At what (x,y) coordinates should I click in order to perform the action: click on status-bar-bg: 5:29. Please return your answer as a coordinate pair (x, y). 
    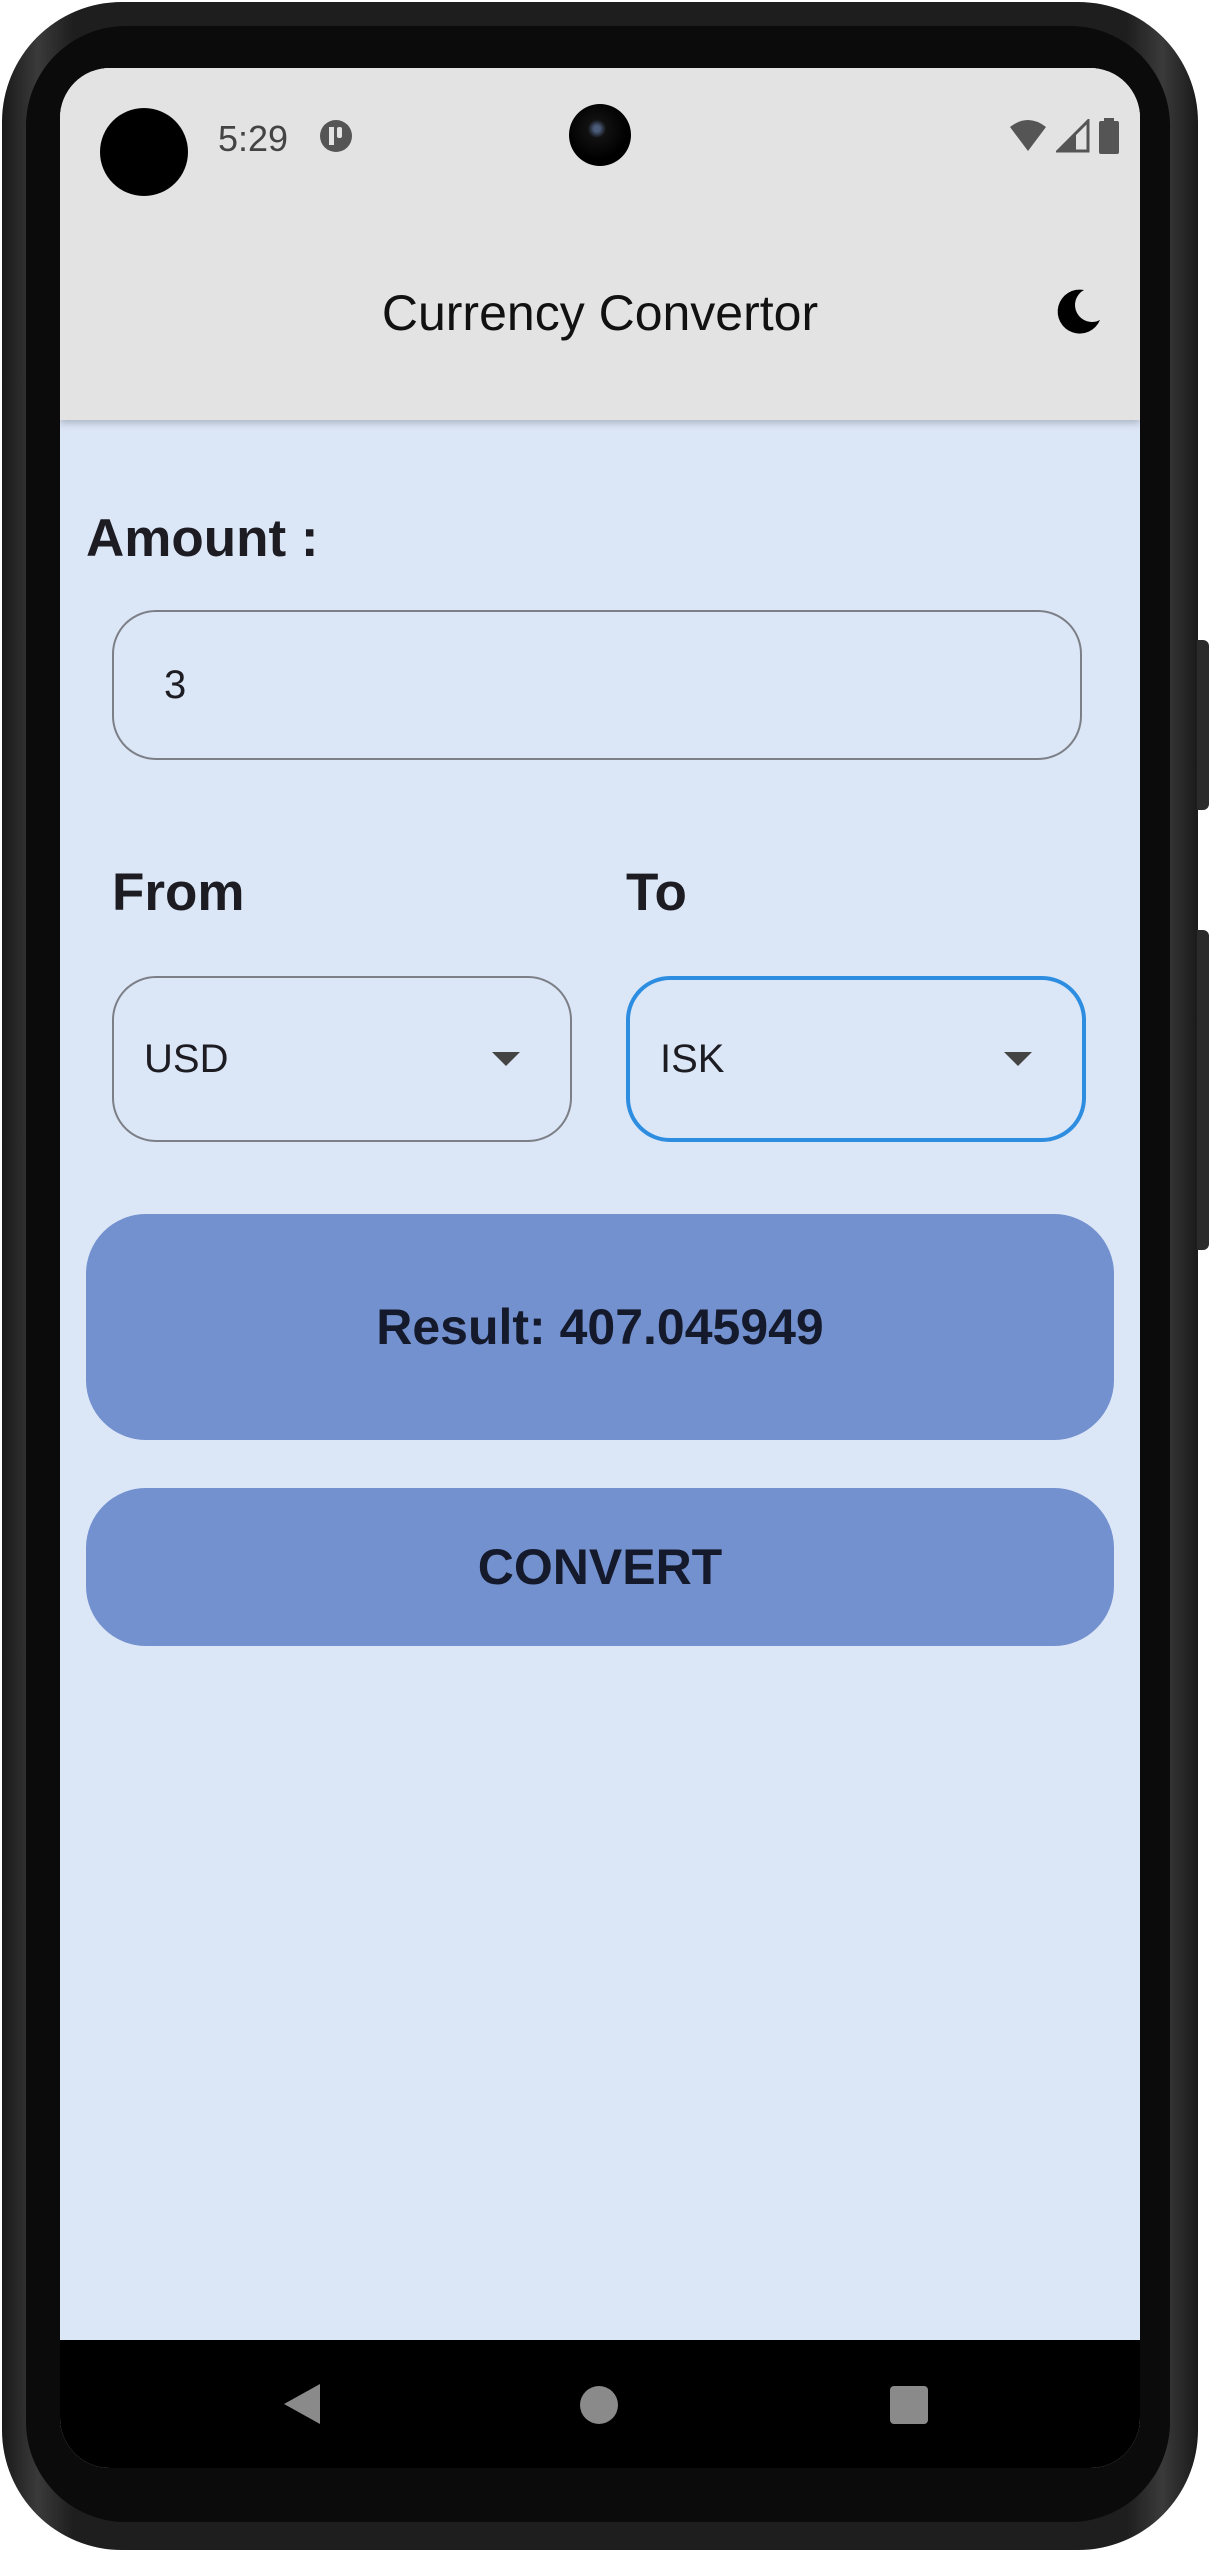
    Looking at the image, I should click on (600, 137).